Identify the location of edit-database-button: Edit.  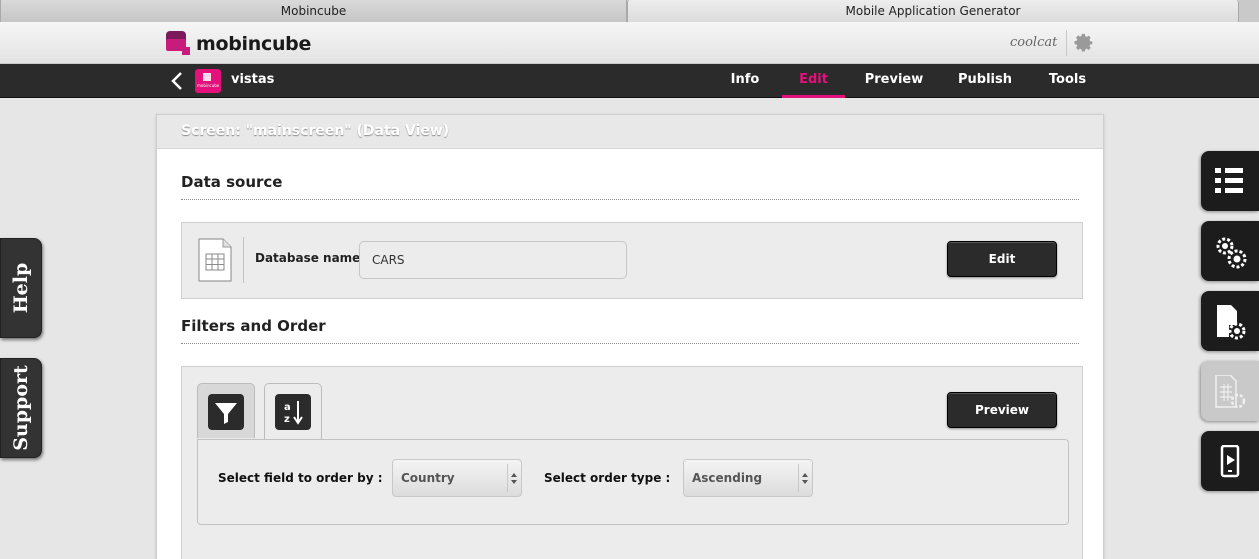
(1002, 259).